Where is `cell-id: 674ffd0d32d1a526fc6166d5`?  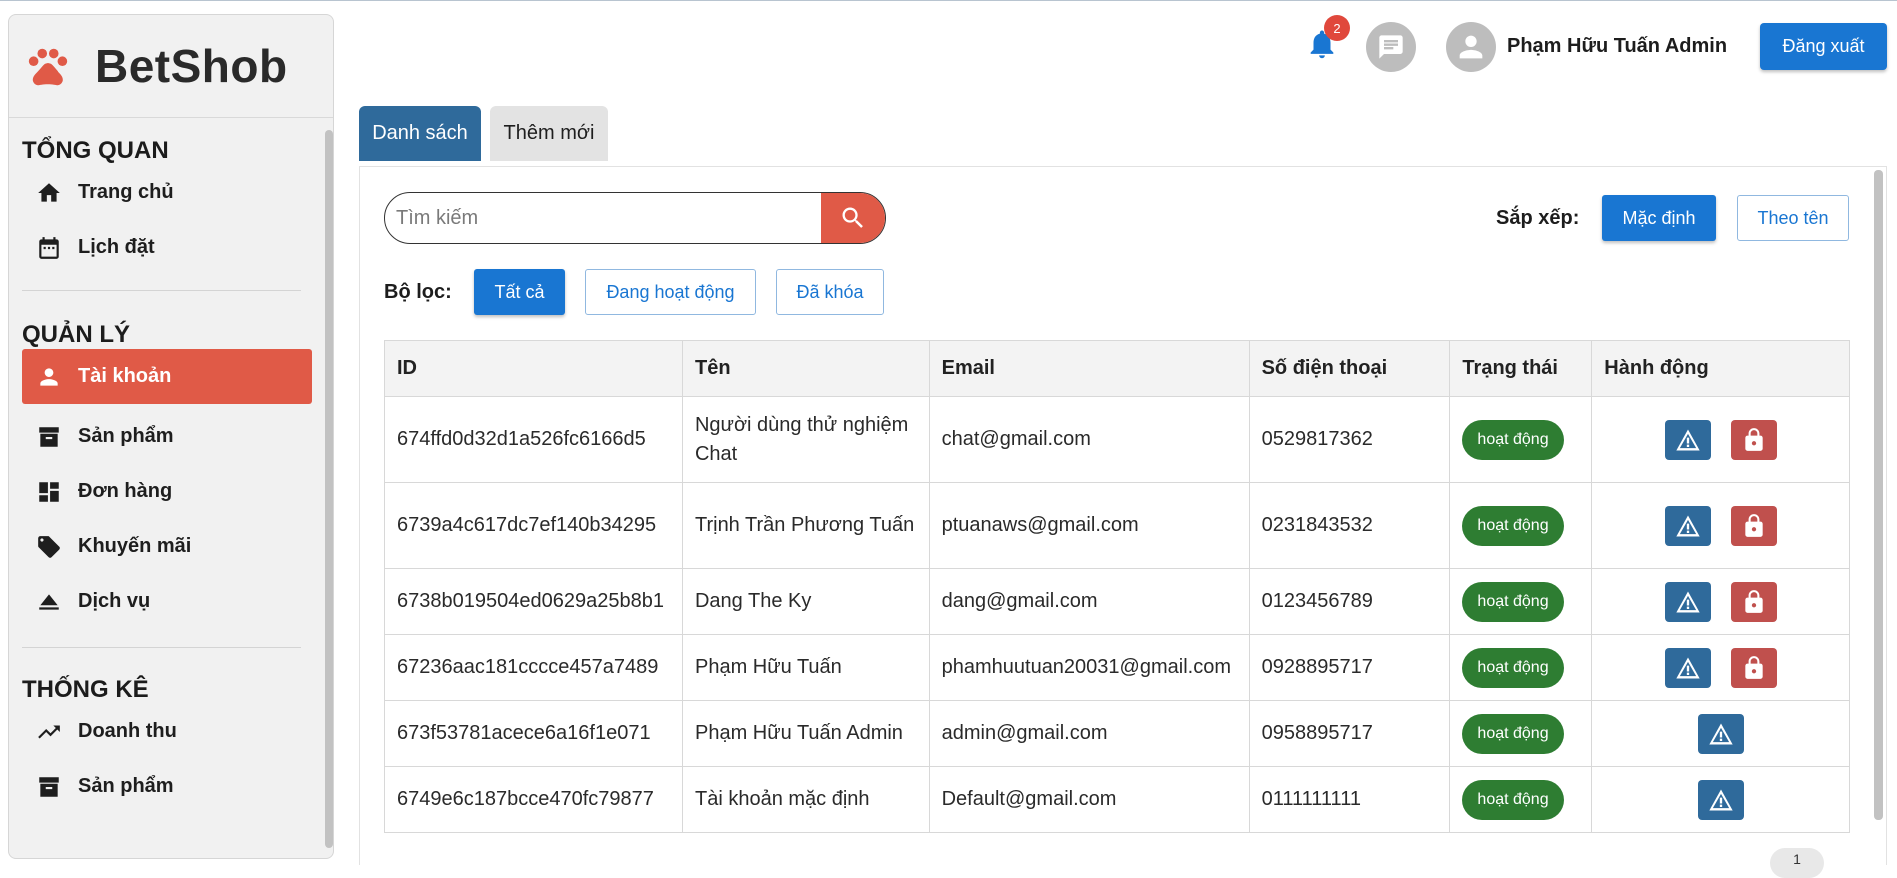 cell-id: 674ffd0d32d1a526fc6166d5 is located at coordinates (533, 439).